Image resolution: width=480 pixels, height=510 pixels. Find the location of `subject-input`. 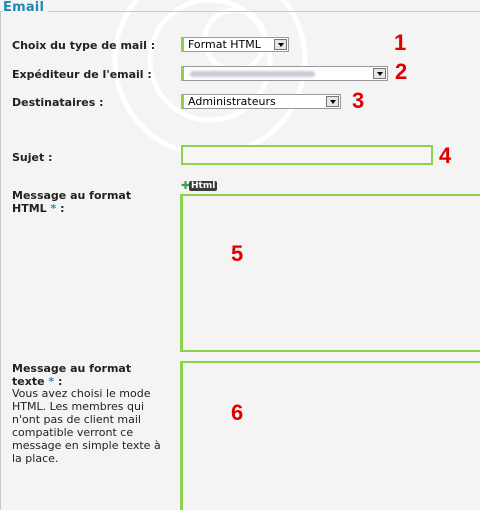

subject-input is located at coordinates (307, 155).